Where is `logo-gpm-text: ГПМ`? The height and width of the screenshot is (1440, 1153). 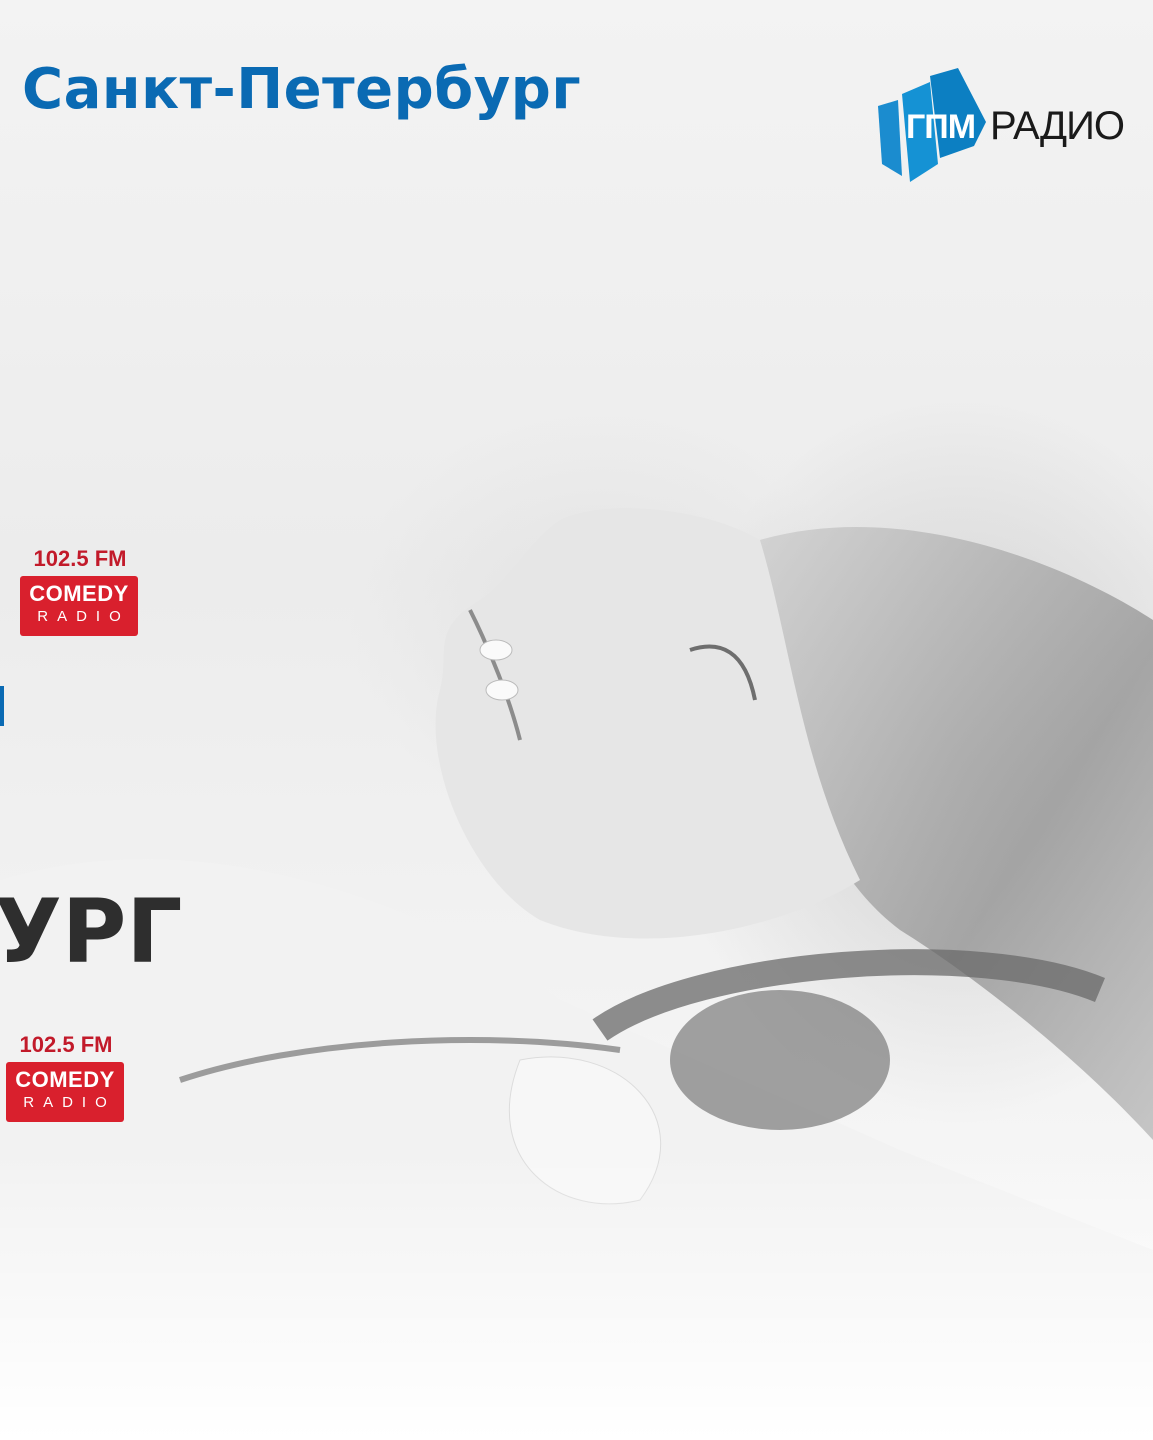
logo-gpm-text: ГПМ is located at coordinates (941, 127).